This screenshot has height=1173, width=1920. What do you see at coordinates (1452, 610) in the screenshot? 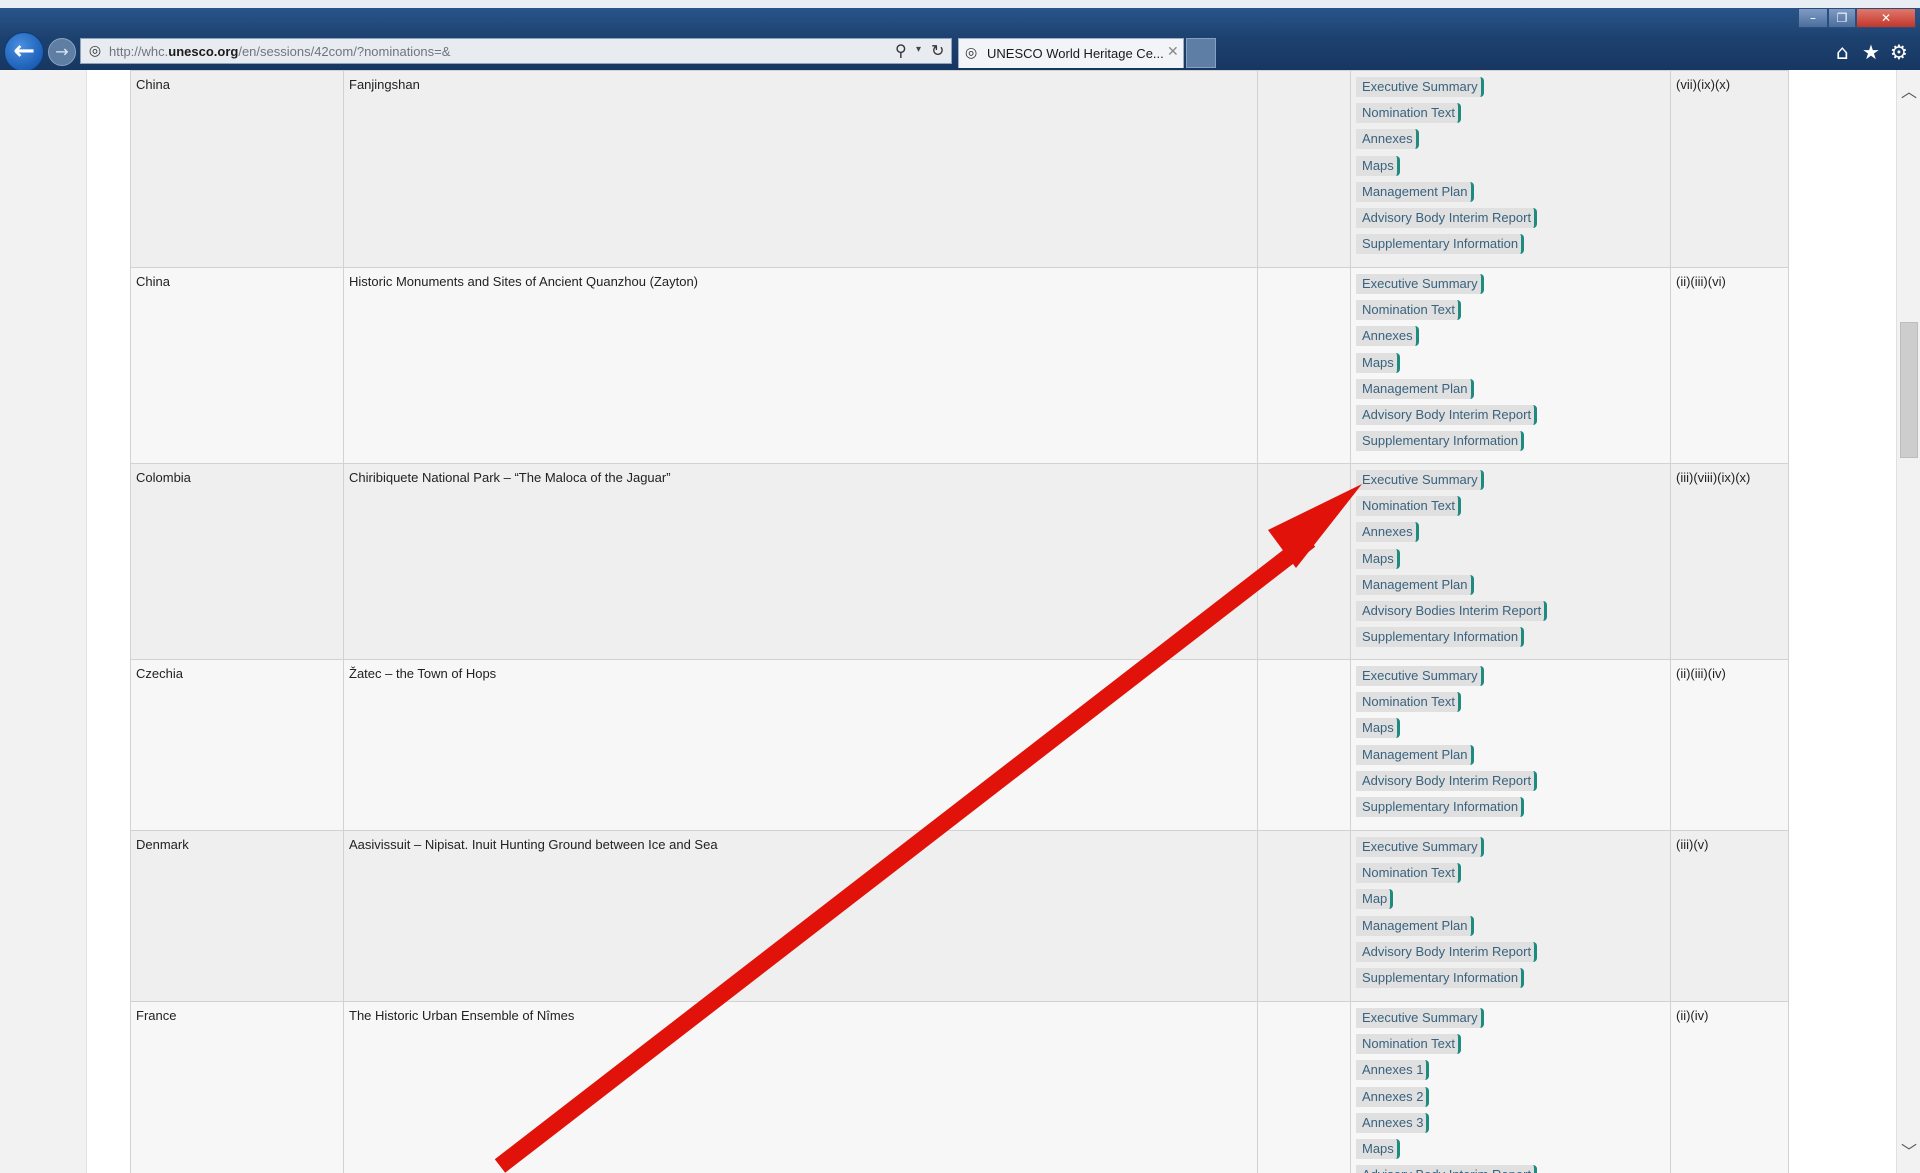
I see `document-link: Advisory Bodies Interim Report` at bounding box center [1452, 610].